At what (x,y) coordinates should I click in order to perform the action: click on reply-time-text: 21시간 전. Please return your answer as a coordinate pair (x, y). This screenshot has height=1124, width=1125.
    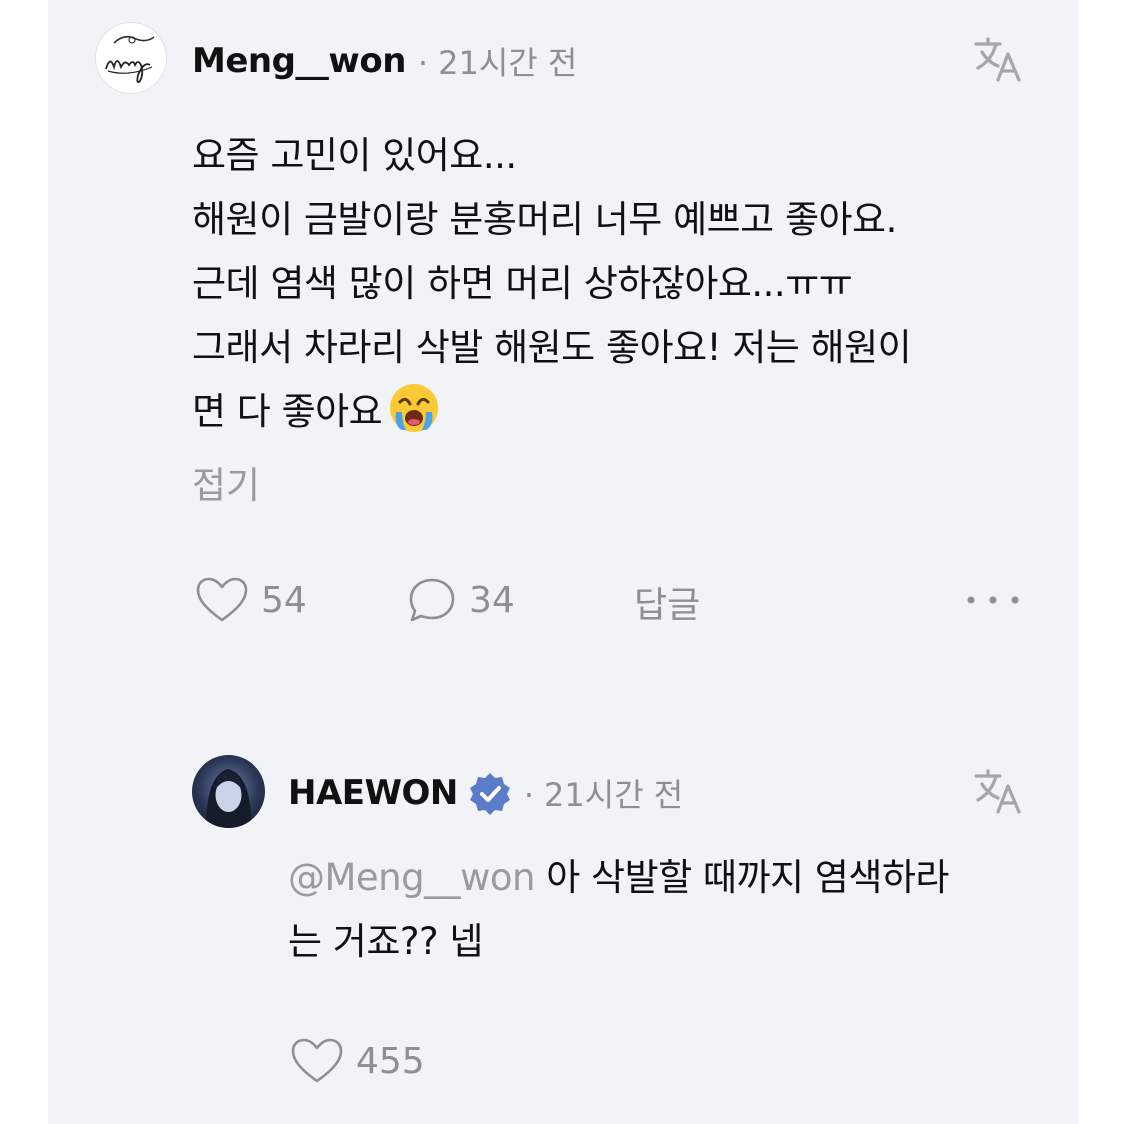
    Looking at the image, I should click on (614, 795).